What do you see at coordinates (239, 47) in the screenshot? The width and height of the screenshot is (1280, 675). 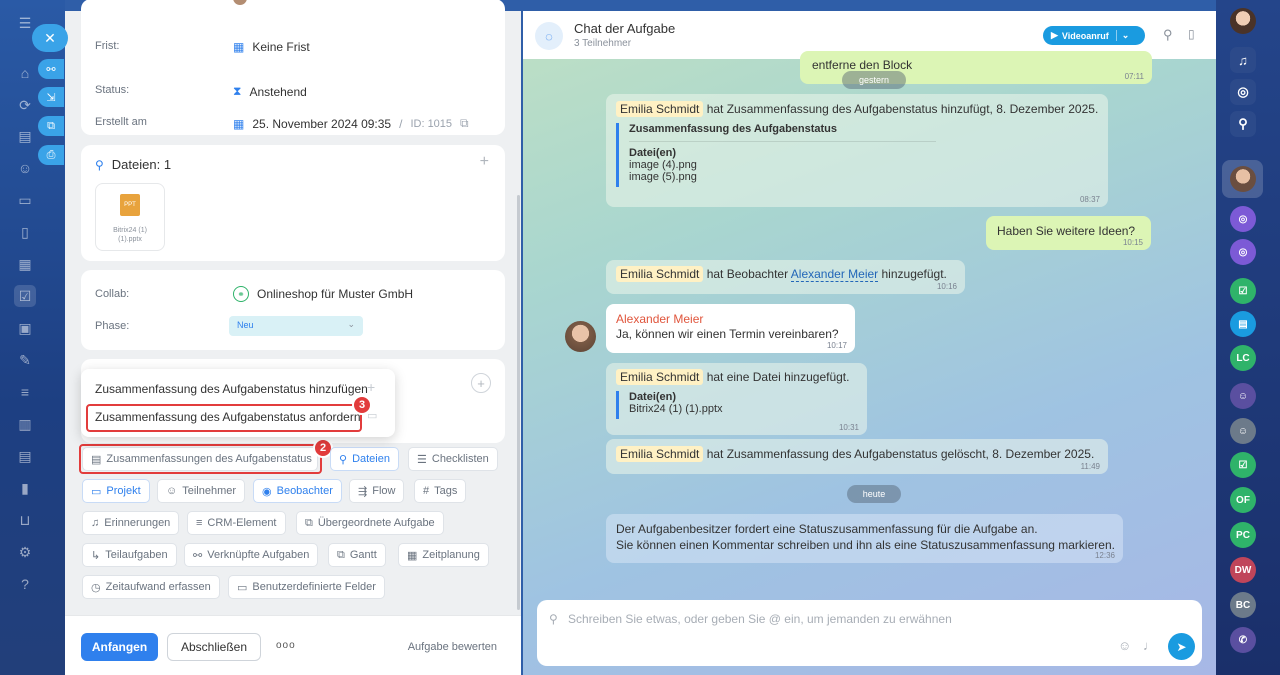 I see `calendar-icon: ▦` at bounding box center [239, 47].